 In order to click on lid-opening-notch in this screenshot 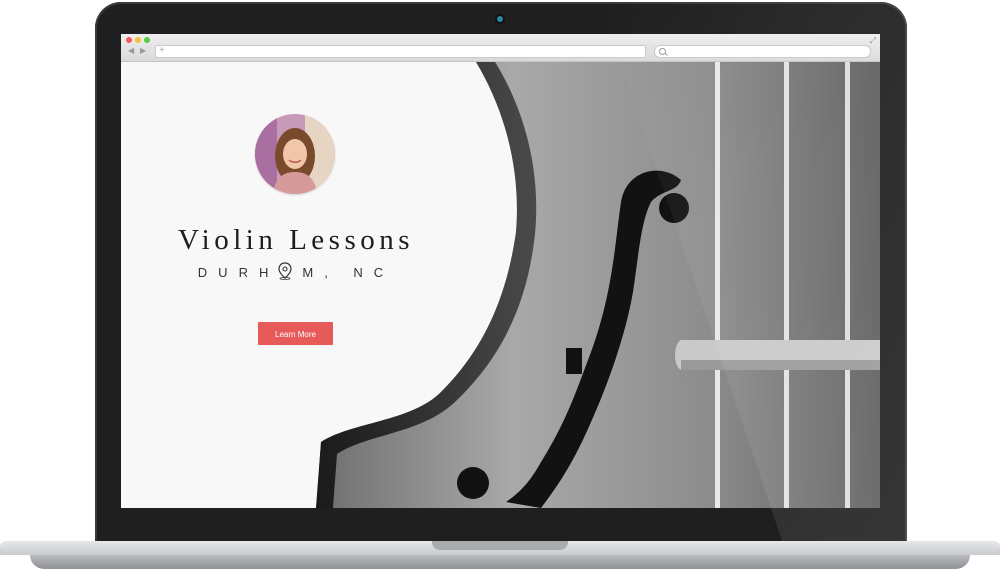, I will do `click(500, 545)`.